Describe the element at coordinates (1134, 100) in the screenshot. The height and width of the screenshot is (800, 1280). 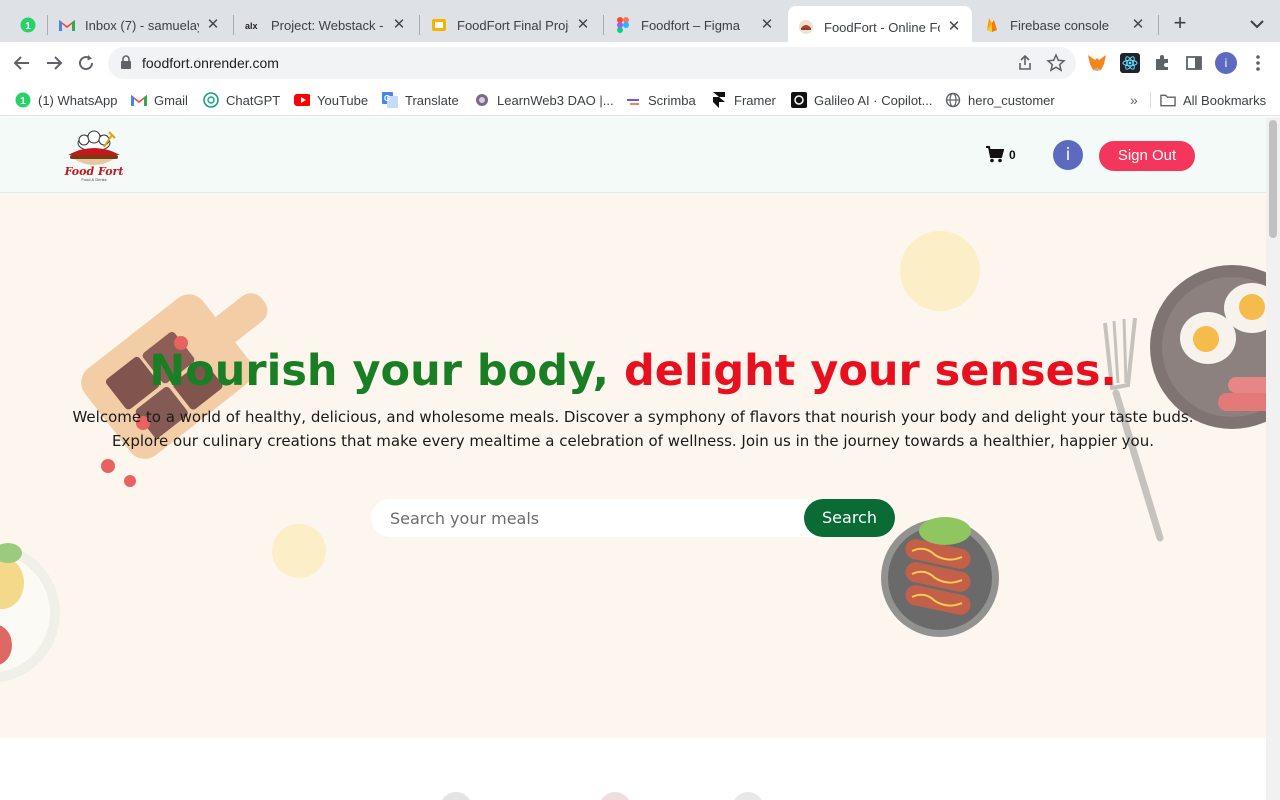
I see `bookmarks-overflow-button: »` at that location.